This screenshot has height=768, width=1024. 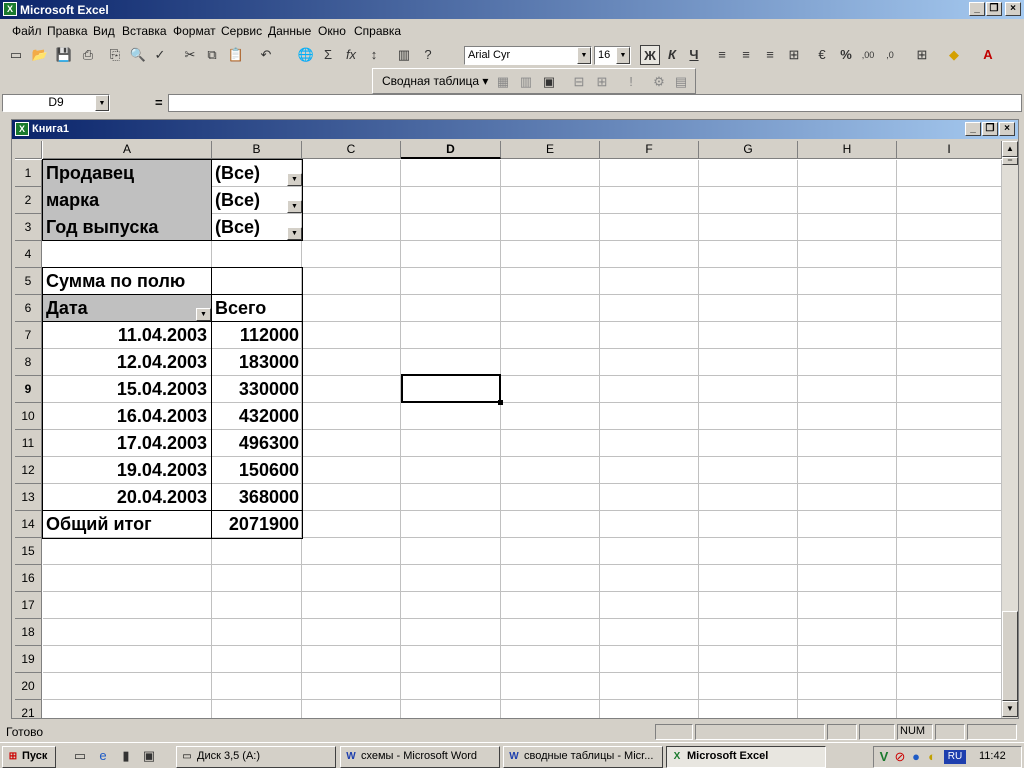 I want to click on font-size-select: 16 ▼, so click(x=612, y=55).